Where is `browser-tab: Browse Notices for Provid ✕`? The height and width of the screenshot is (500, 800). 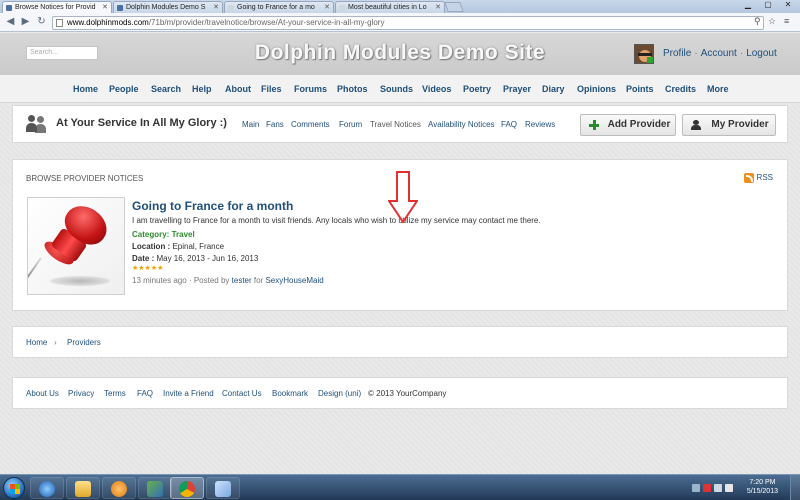 browser-tab: Browse Notices for Provid ✕ is located at coordinates (57, 7).